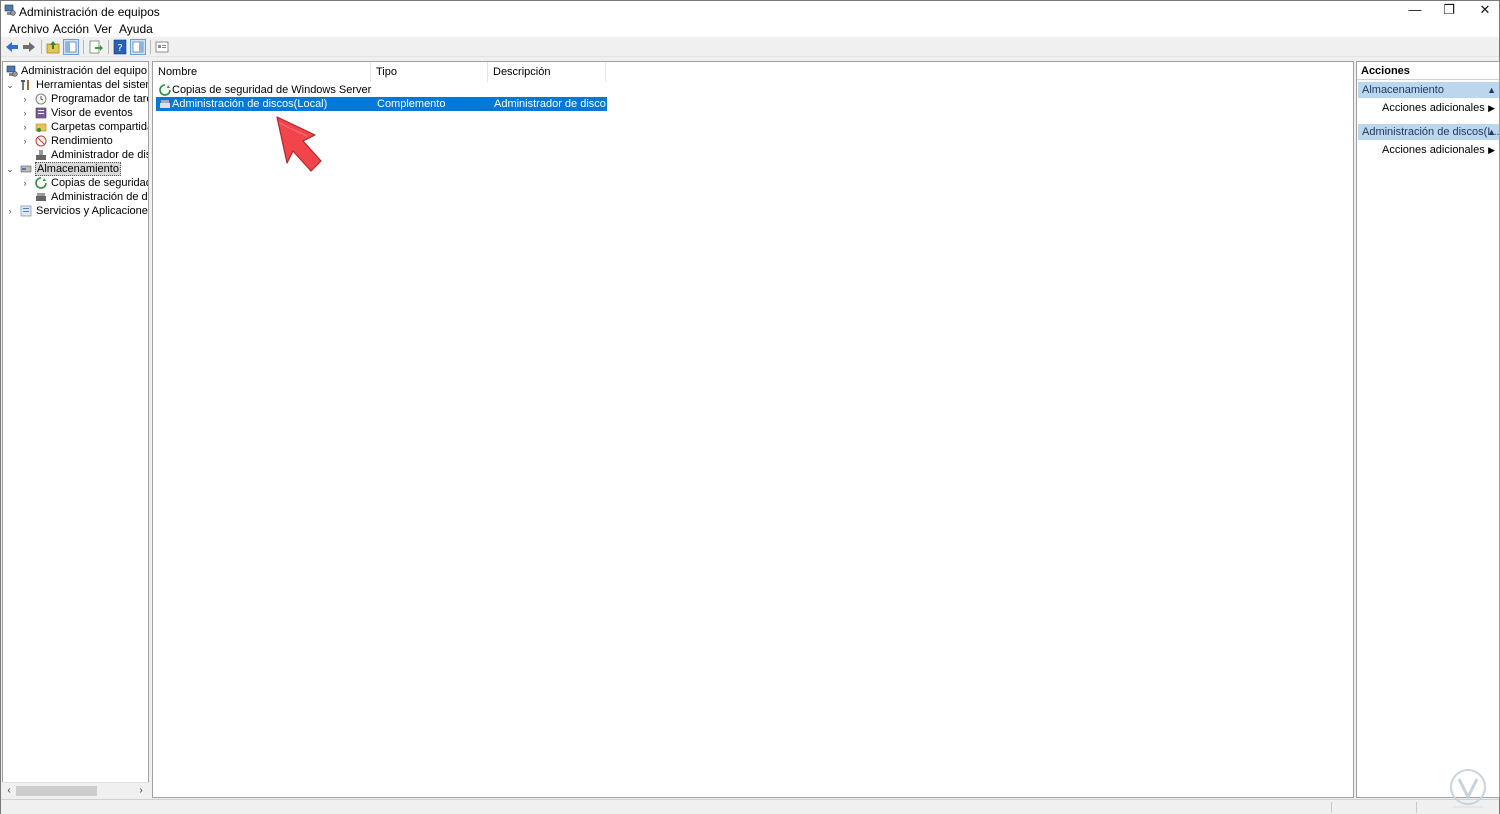  Describe the element at coordinates (92, 113) in the screenshot. I see `tree-label: Visor de eventos` at that location.